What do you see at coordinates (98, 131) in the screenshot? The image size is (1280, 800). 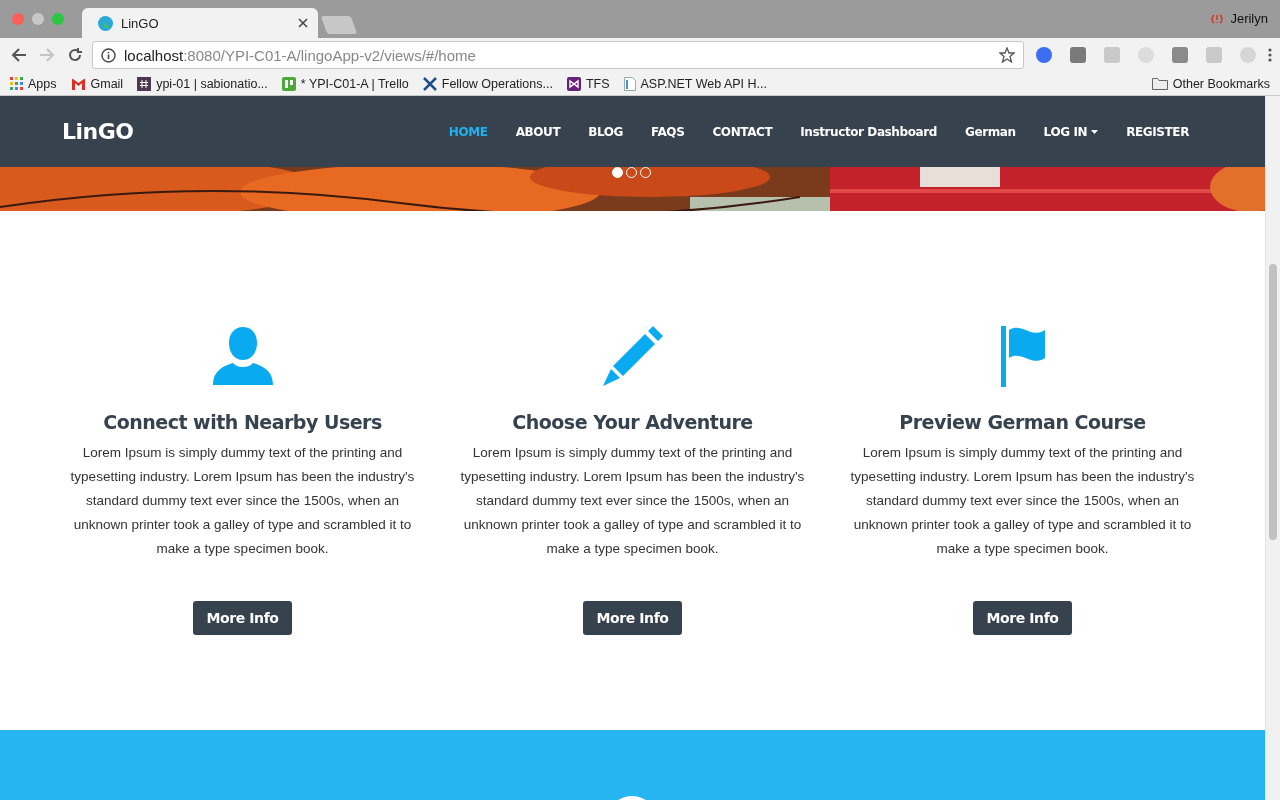 I see `site-logo: LinGO` at bounding box center [98, 131].